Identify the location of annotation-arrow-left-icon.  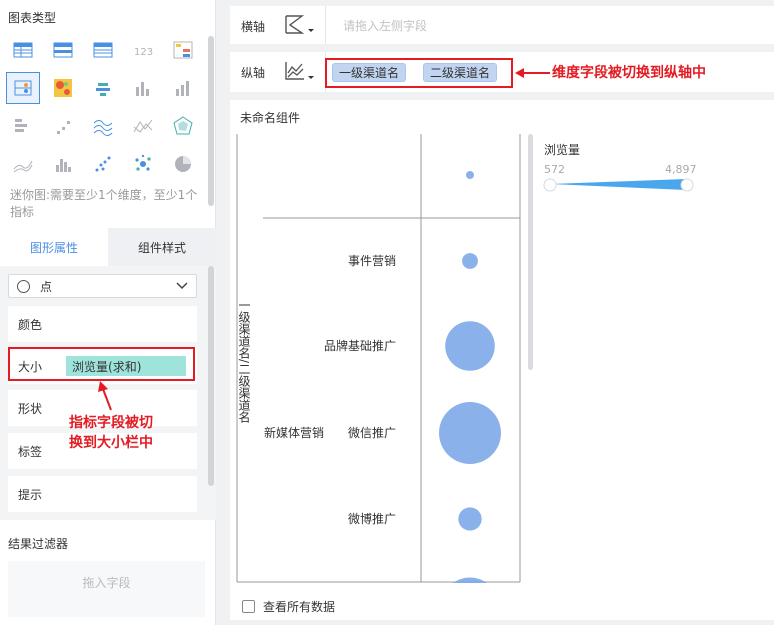
(532, 73).